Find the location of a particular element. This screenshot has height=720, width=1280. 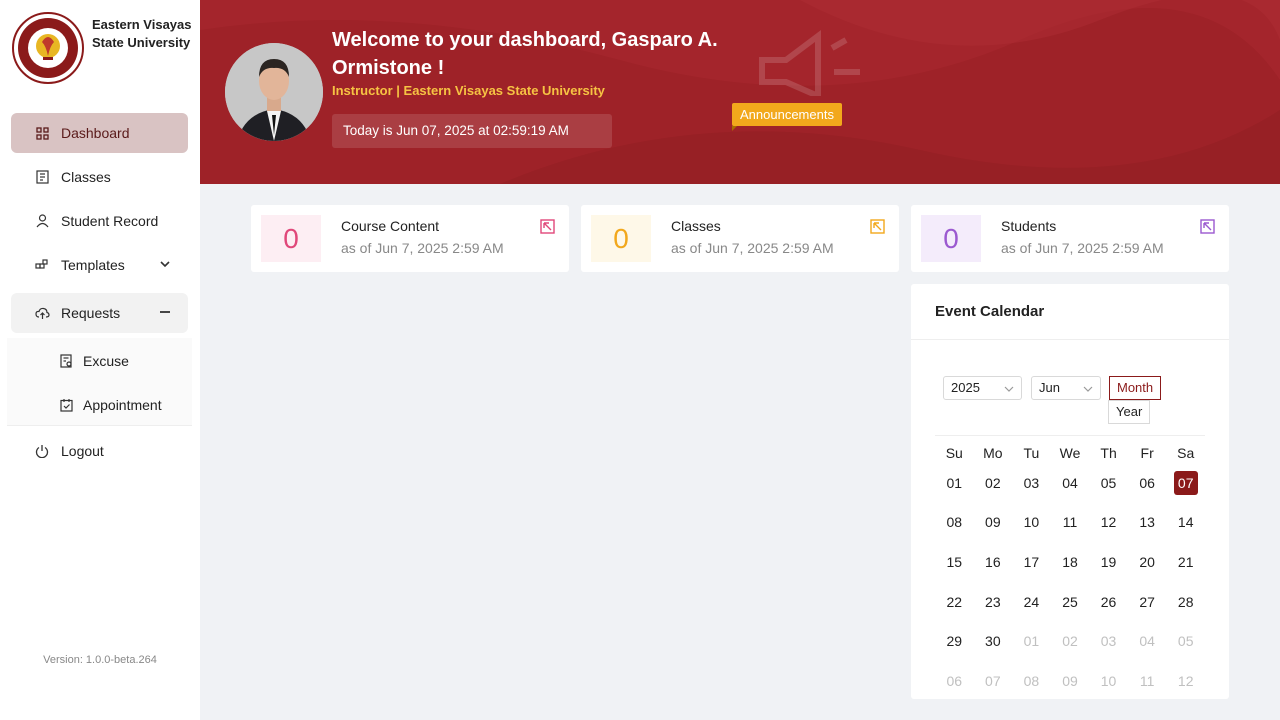

calendar-day-number: 28 is located at coordinates (1185, 601).